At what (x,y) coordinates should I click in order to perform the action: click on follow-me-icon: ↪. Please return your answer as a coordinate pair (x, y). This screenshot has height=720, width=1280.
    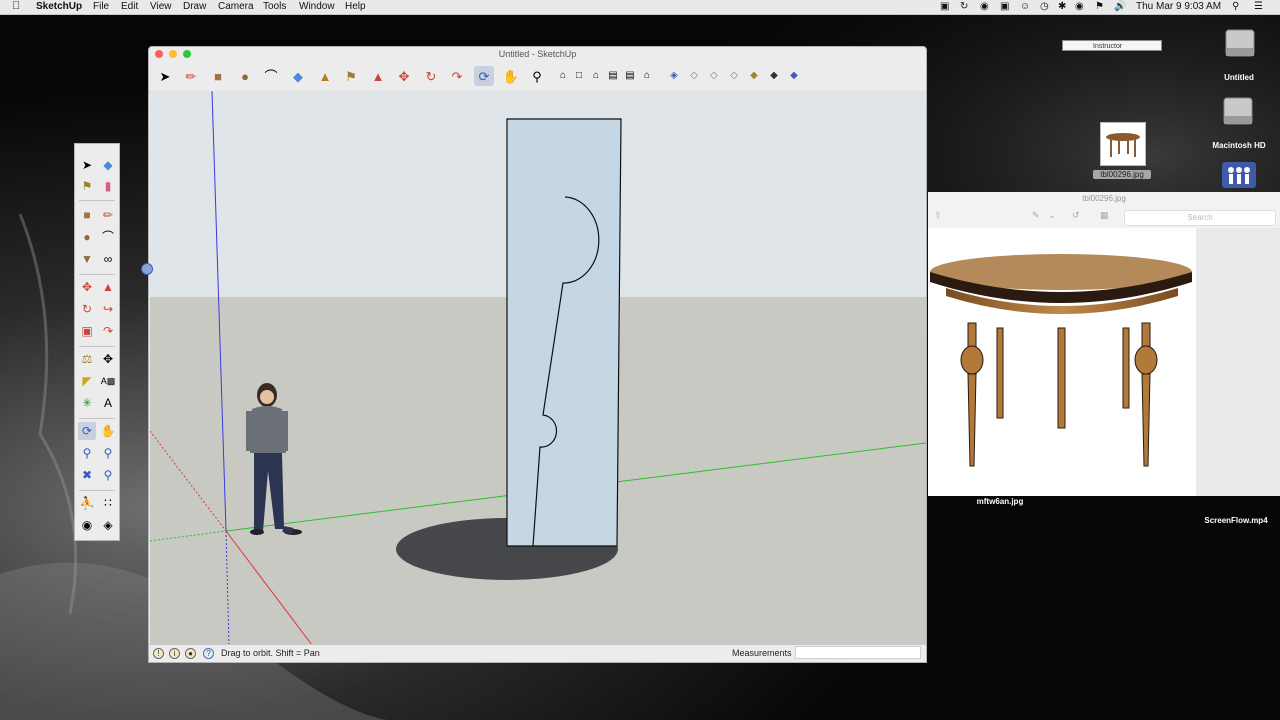
    Looking at the image, I should click on (108, 309).